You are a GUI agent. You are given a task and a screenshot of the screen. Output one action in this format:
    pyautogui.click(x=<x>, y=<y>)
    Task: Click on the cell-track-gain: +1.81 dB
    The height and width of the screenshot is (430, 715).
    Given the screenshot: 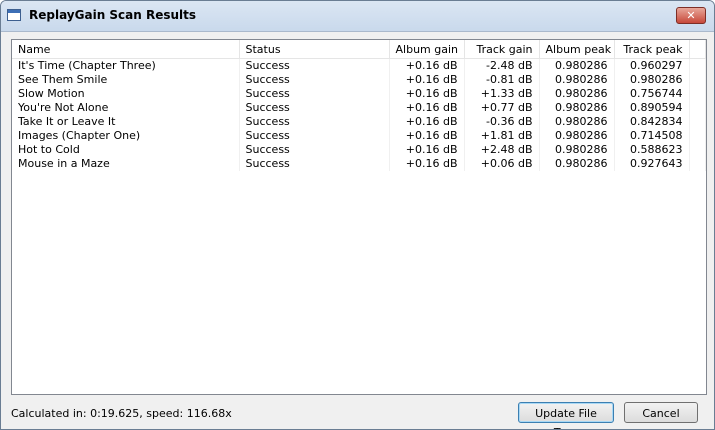 What is the action you would take?
    pyautogui.click(x=502, y=136)
    